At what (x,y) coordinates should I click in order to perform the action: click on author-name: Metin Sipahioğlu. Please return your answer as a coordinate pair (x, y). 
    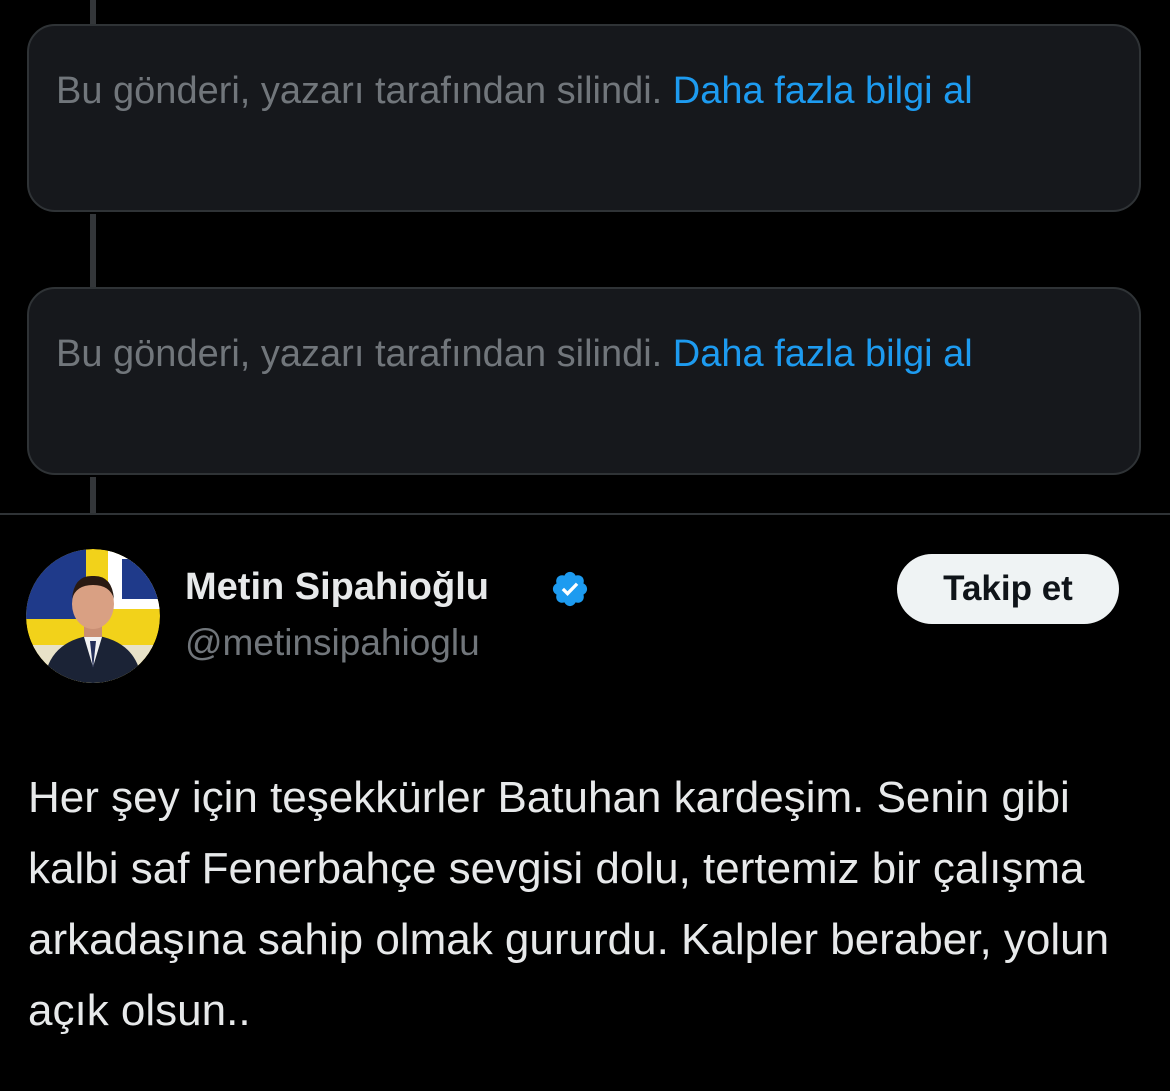
    Looking at the image, I should click on (337, 587).